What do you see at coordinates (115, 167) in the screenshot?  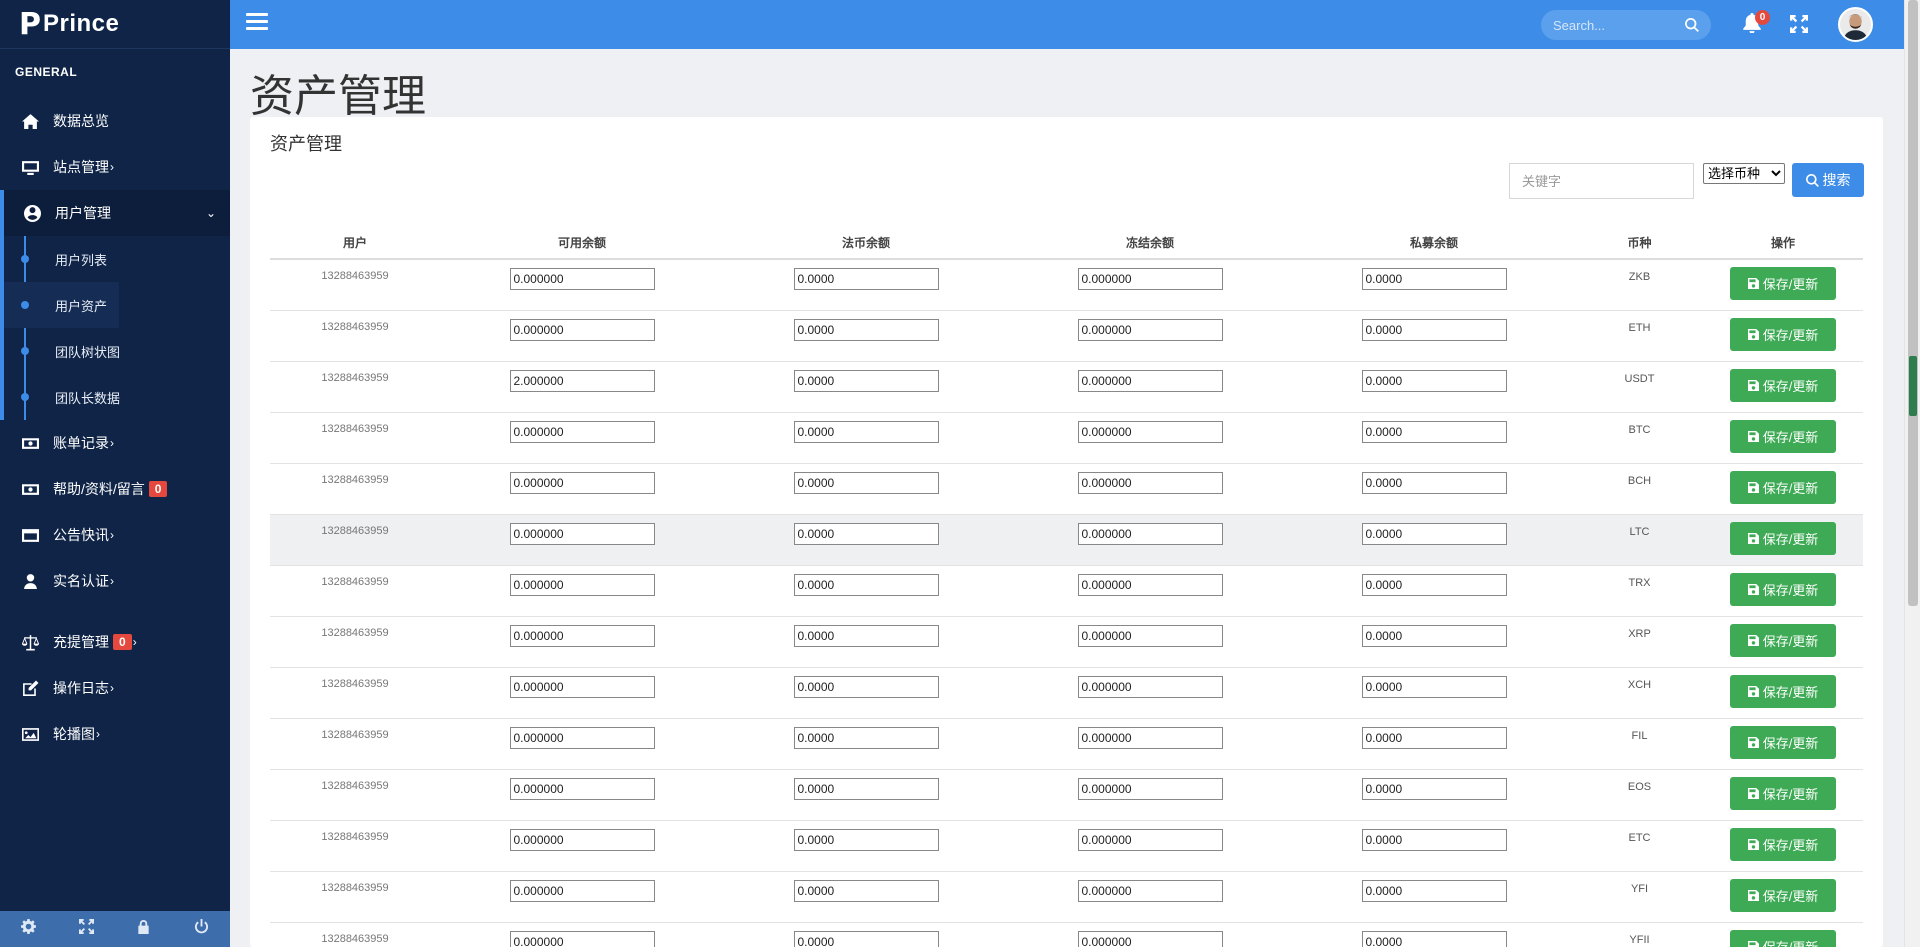 I see `sidebar-item-sites: 站点管理 ›` at bounding box center [115, 167].